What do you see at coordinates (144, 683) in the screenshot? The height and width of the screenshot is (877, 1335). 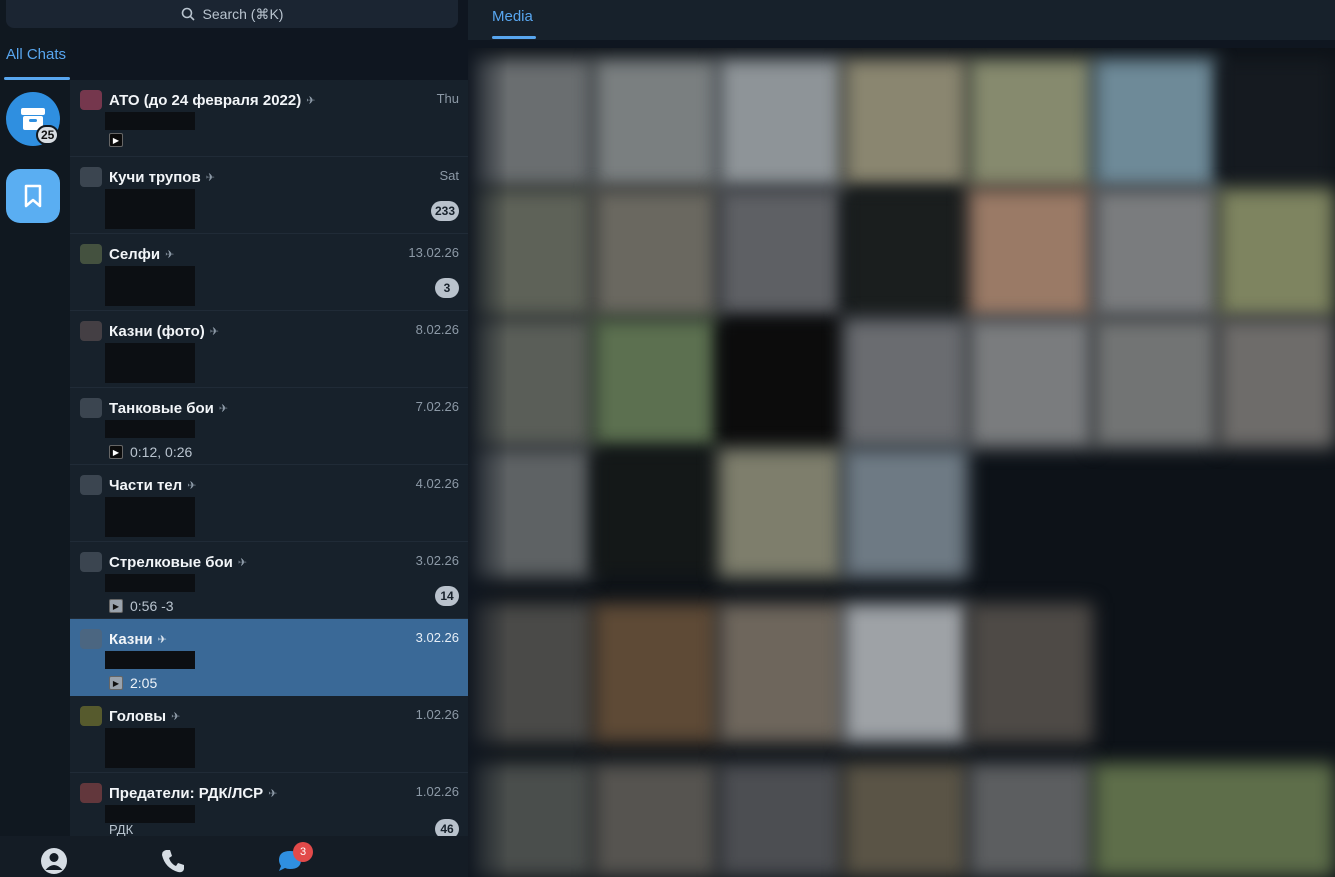 I see `chat-preview-text: 2:05` at bounding box center [144, 683].